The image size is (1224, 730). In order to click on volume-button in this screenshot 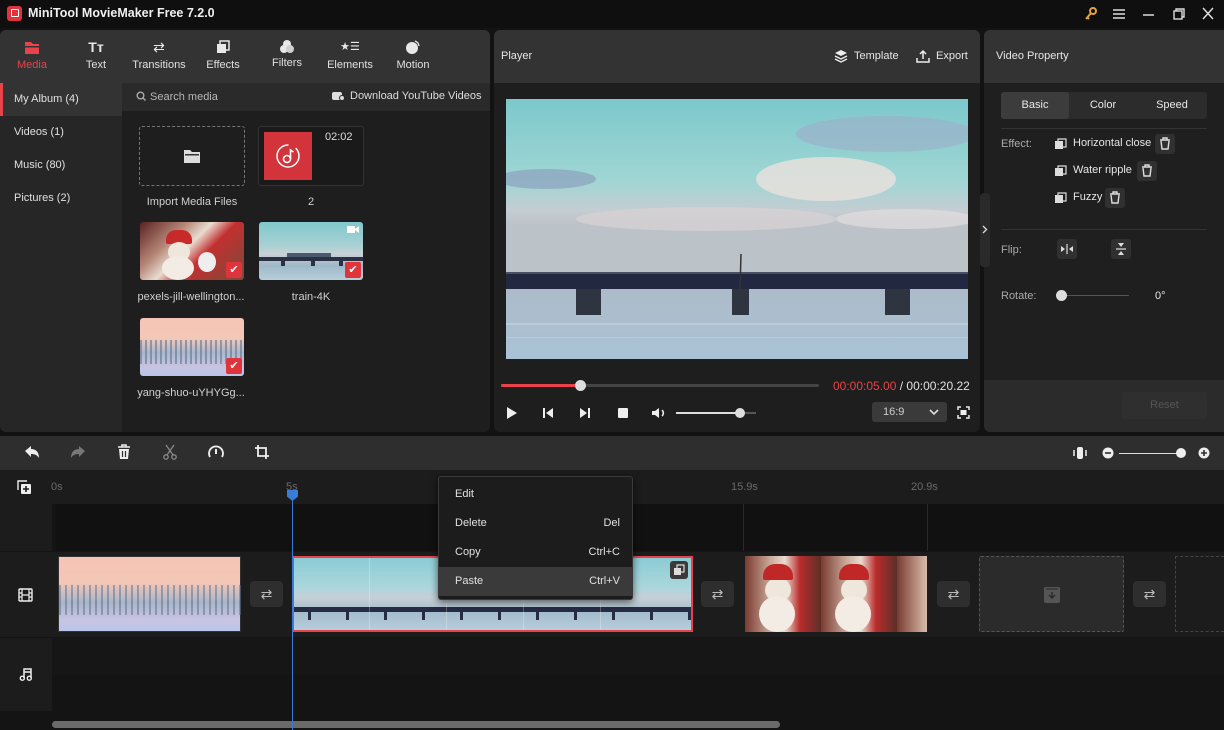, I will do `click(659, 413)`.